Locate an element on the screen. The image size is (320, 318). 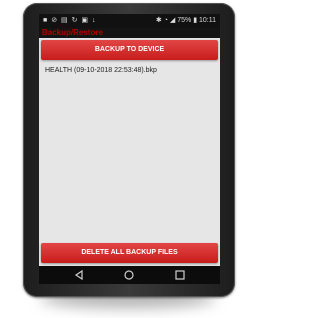
app-title-bar: Backup/Restore is located at coordinates (129, 33).